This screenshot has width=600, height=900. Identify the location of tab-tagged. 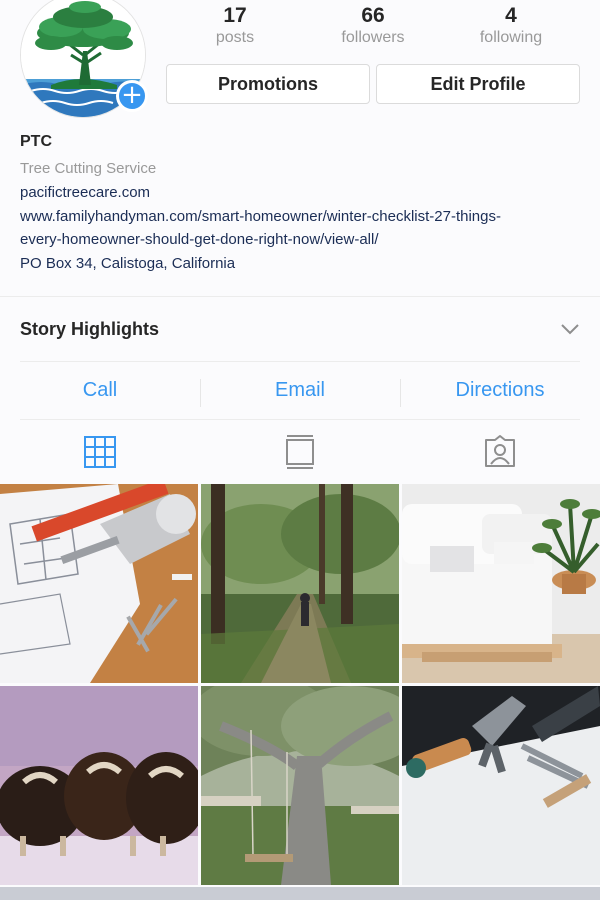
(500, 452).